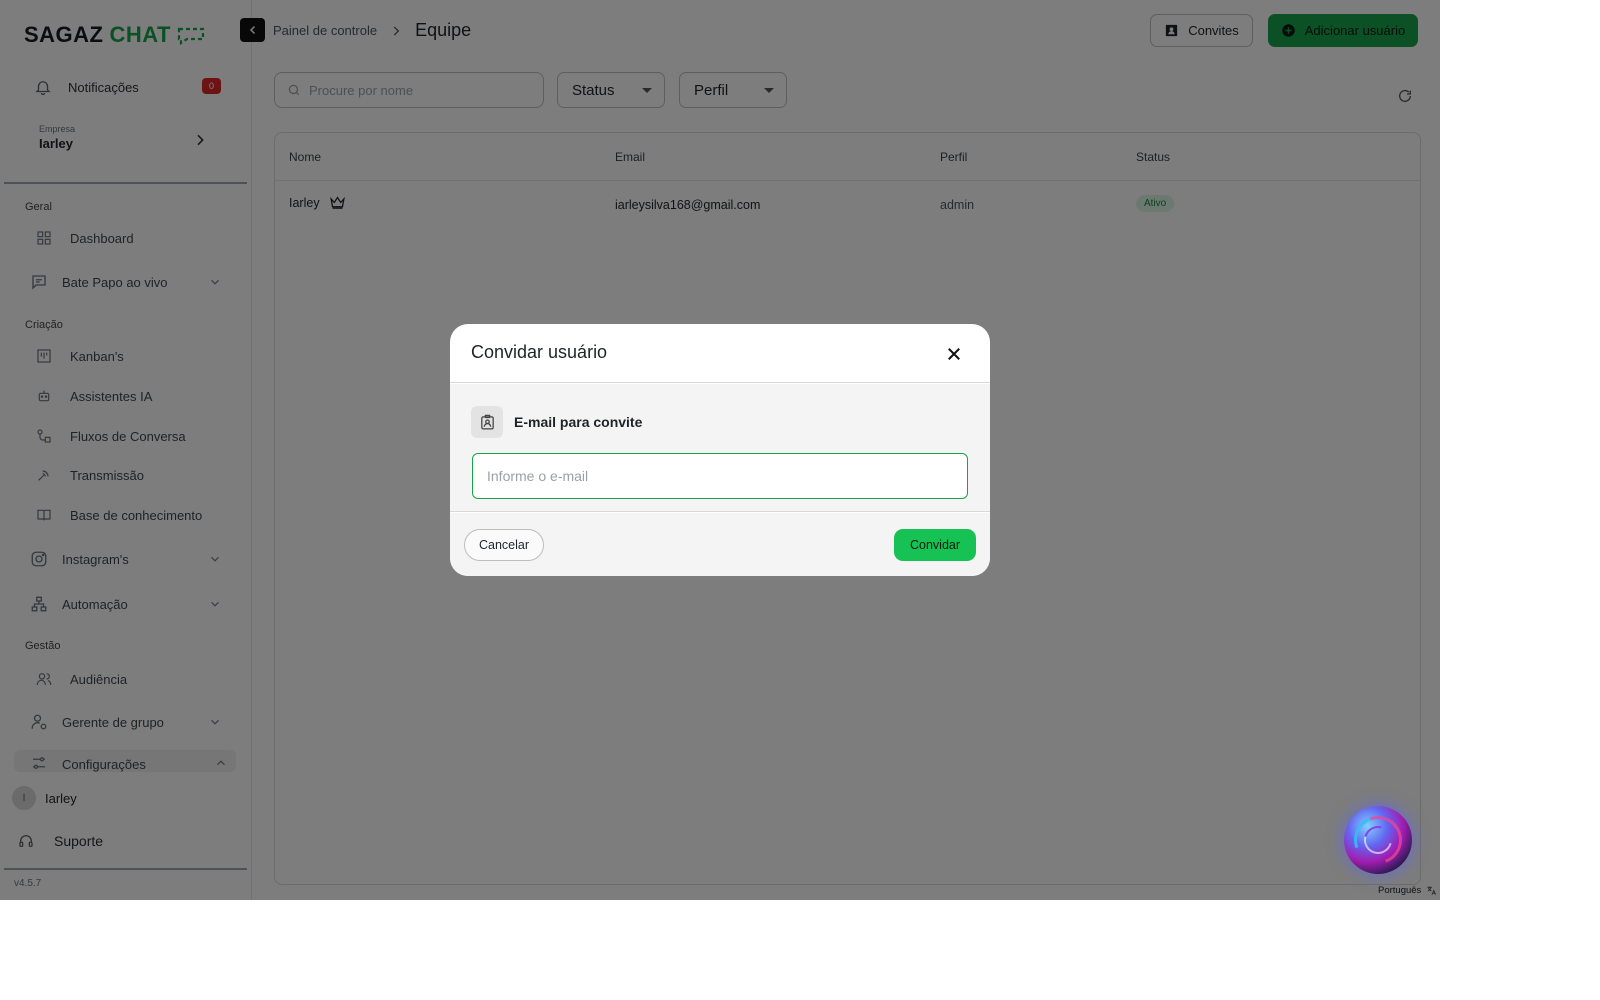 The height and width of the screenshot is (1000, 1600). Describe the element at coordinates (935, 545) in the screenshot. I see `invite-button: Convidar` at that location.